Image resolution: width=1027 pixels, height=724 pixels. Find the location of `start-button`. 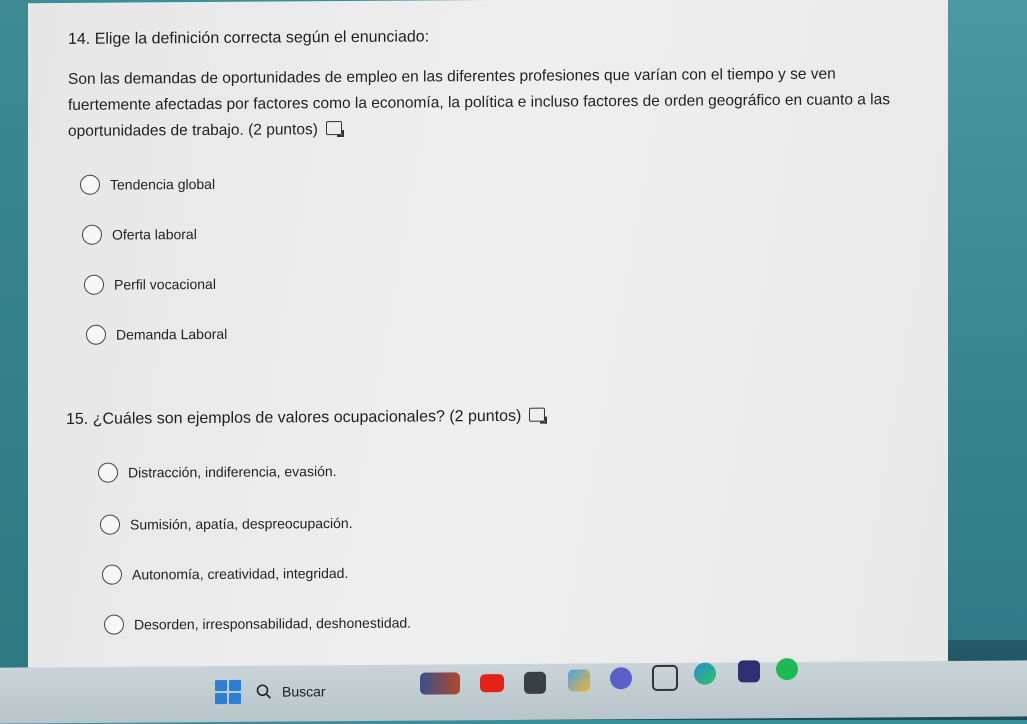

start-button is located at coordinates (228, 692).